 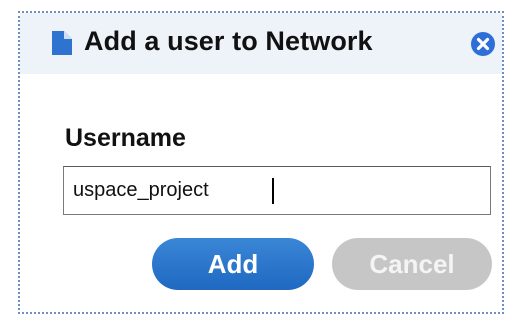 I want to click on text-caret, so click(x=273, y=191).